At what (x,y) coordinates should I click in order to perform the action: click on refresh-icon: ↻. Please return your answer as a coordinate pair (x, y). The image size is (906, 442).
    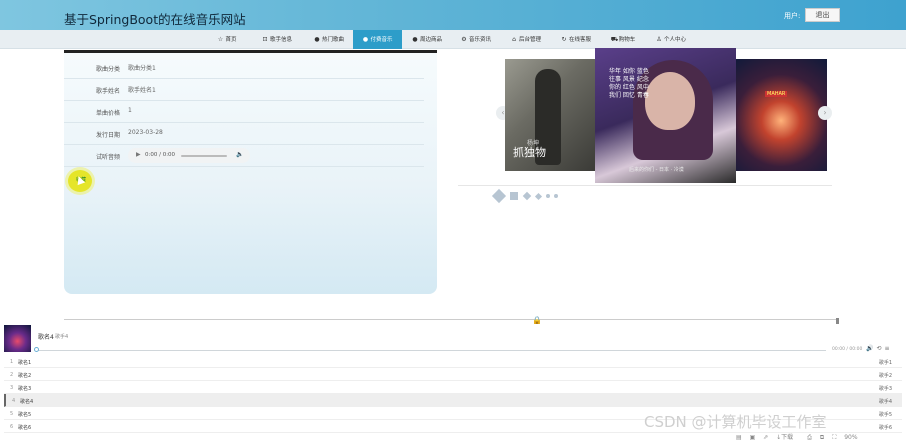
    Looking at the image, I should click on (564, 39).